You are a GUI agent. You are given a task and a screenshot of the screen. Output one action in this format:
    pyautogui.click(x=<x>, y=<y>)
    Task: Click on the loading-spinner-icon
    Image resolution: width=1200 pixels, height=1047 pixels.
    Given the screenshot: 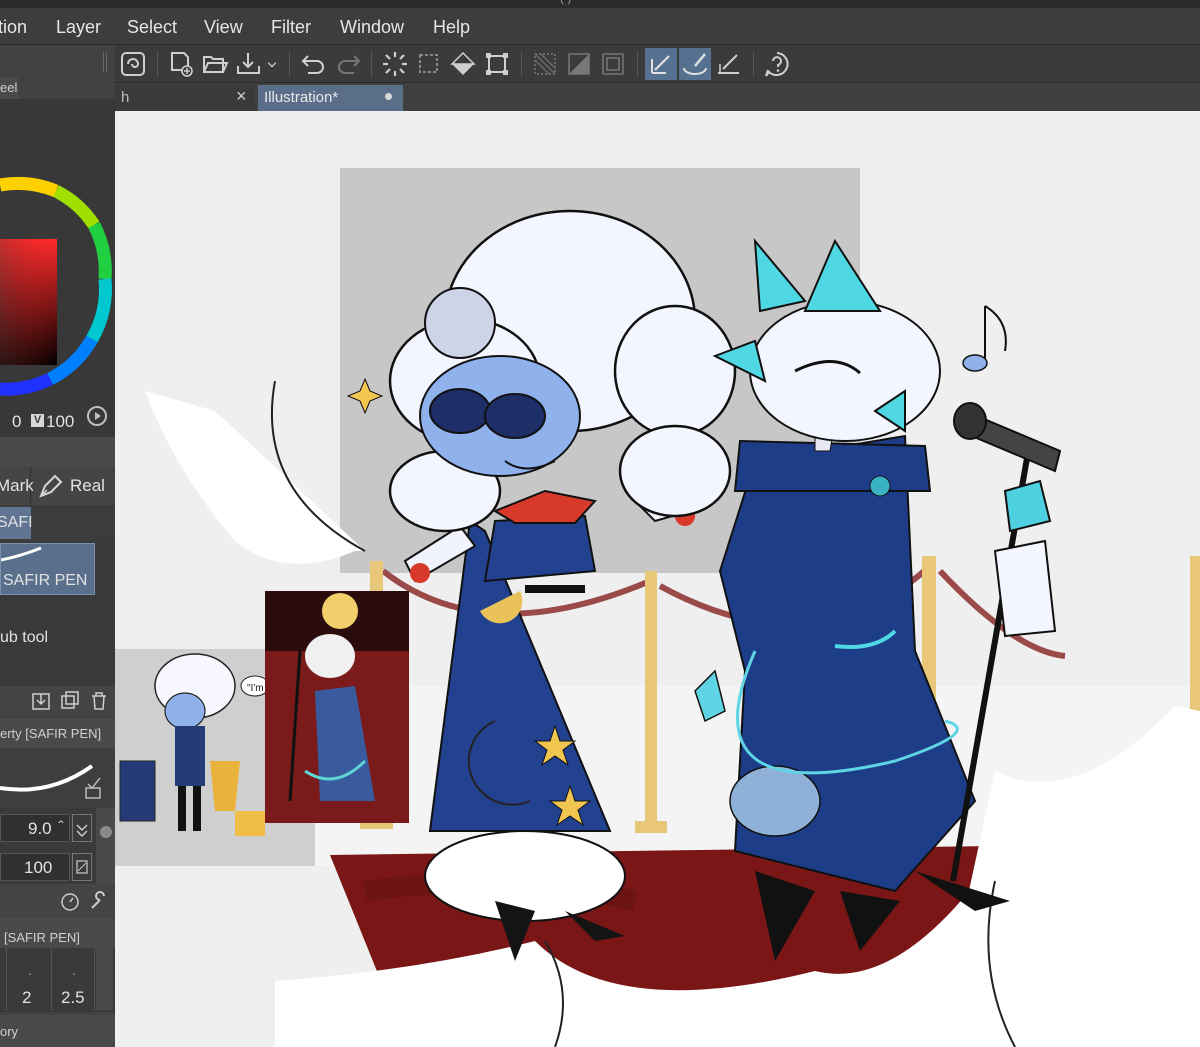 What is the action you would take?
    pyautogui.click(x=395, y=64)
    